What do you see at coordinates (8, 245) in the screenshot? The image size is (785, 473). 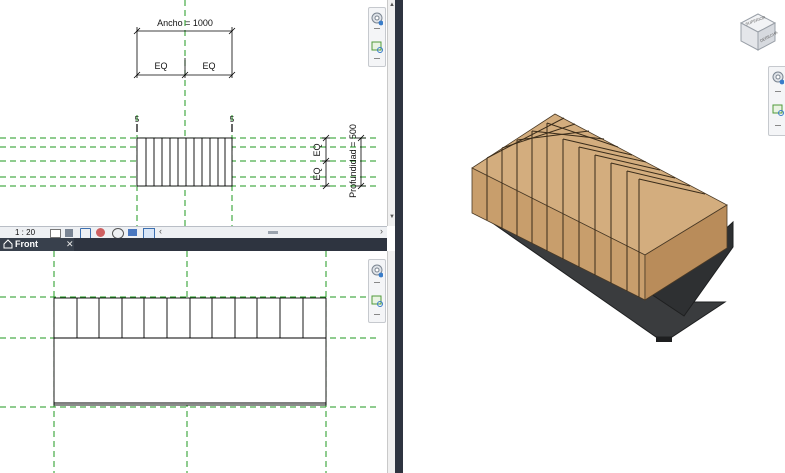 I see `home-icon` at bounding box center [8, 245].